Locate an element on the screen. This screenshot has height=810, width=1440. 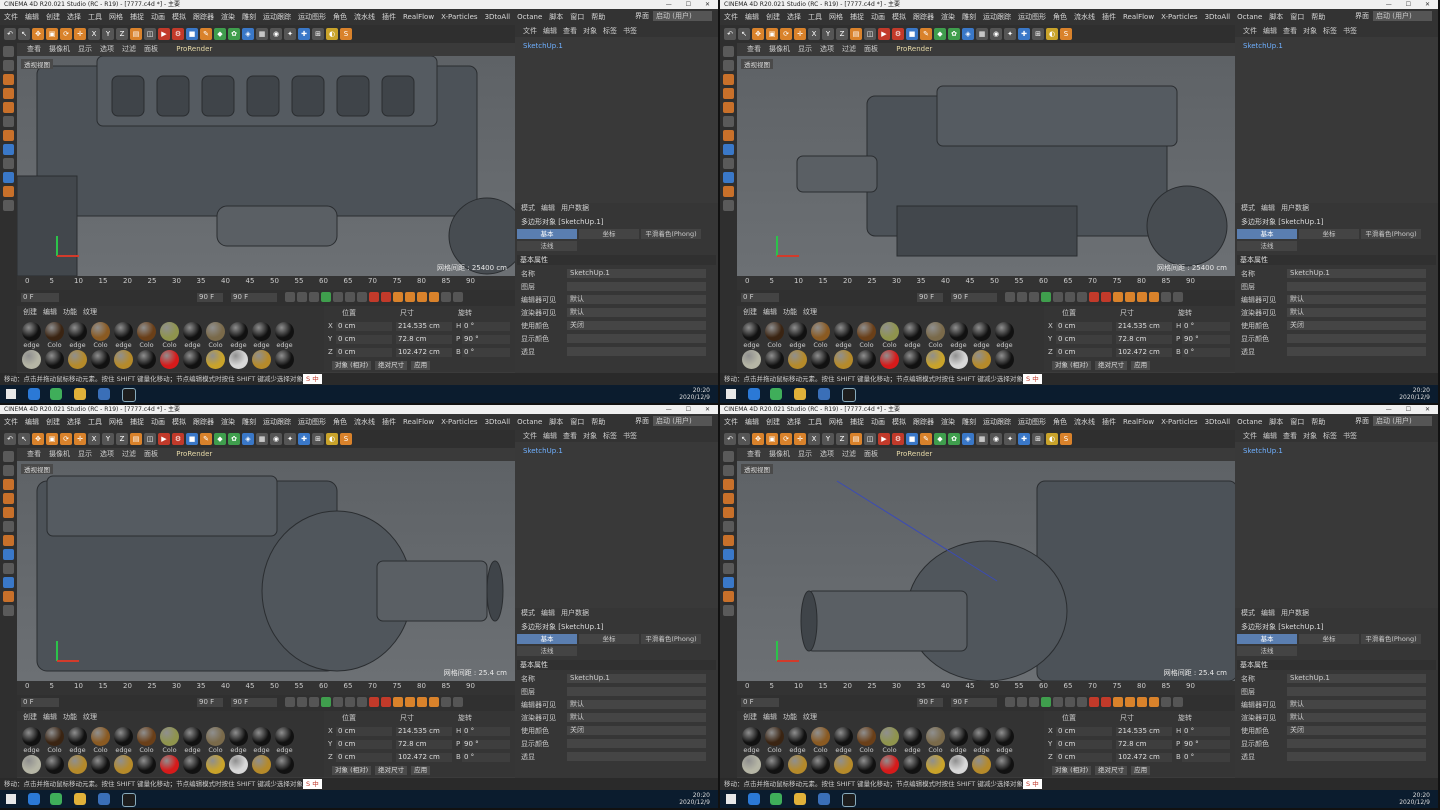
menu-item: 选择 is located at coordinates (794, 17).